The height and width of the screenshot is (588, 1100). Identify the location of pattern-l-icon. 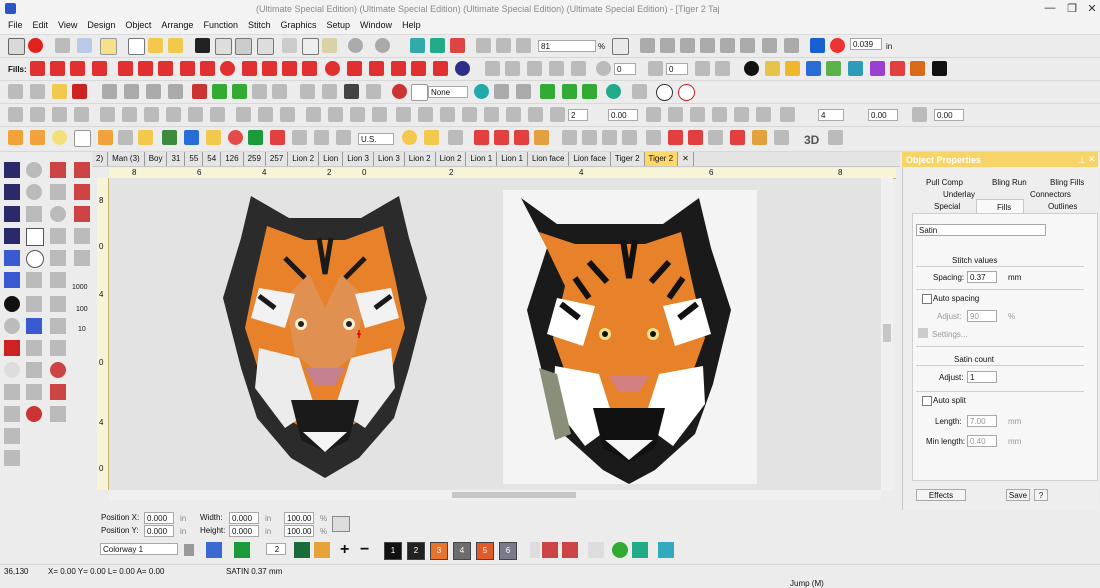
(715, 137).